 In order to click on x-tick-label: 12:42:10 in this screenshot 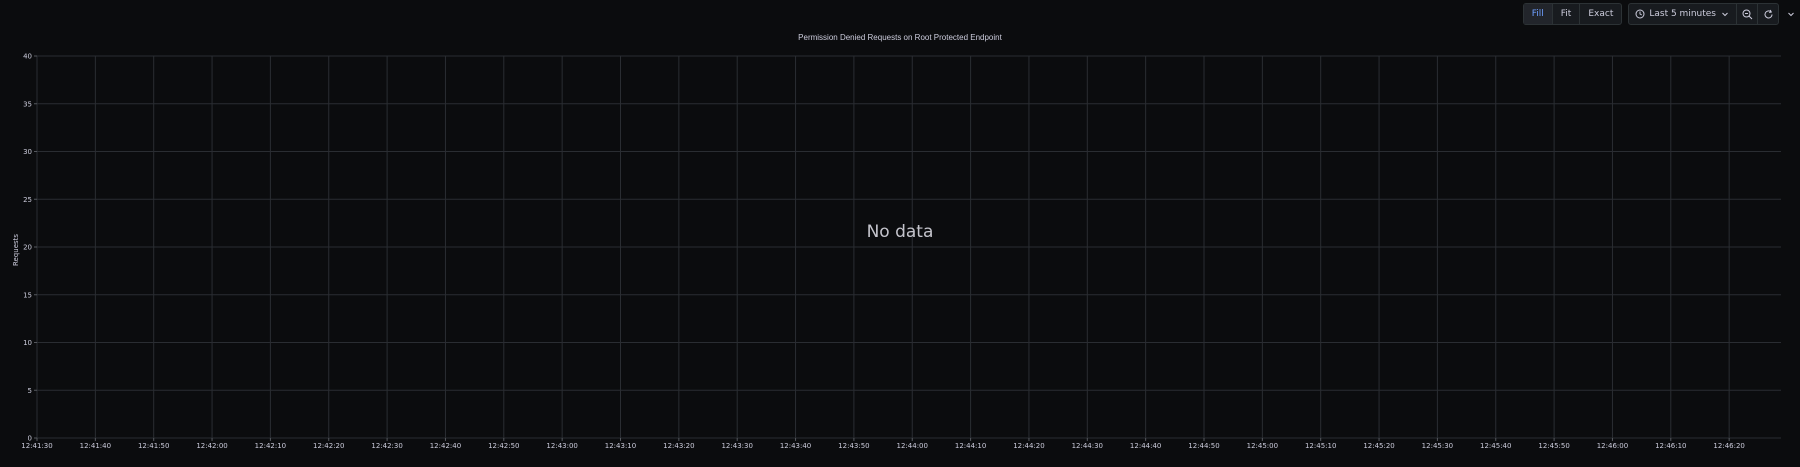, I will do `click(270, 446)`.